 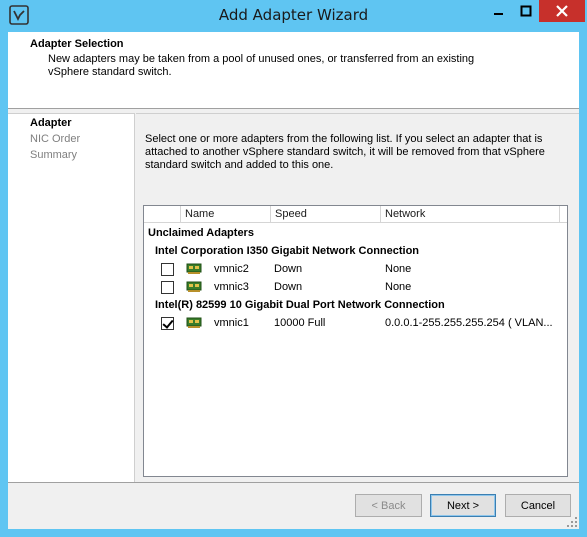 I want to click on back-button: < Back, so click(x=388, y=505).